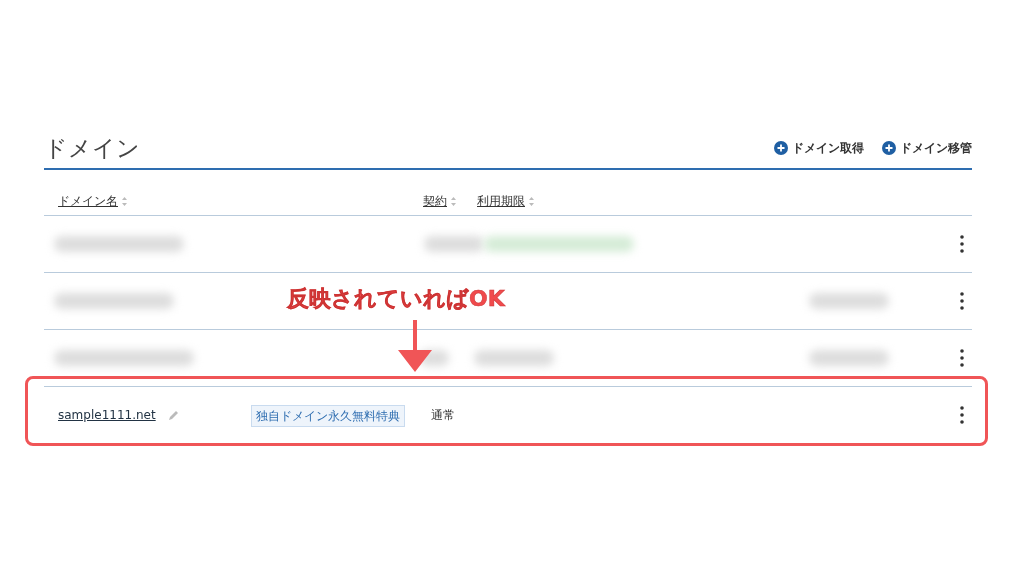  What do you see at coordinates (577, 201) in the screenshot?
I see `column-header: 利用期限` at bounding box center [577, 201].